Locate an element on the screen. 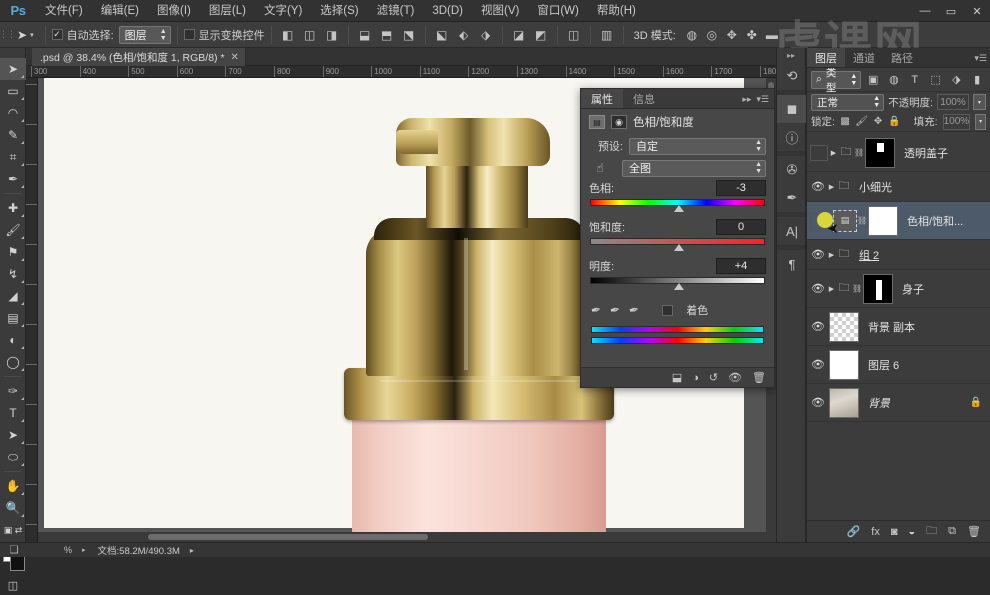  menu-layer: 图层(L) is located at coordinates (227, 11).